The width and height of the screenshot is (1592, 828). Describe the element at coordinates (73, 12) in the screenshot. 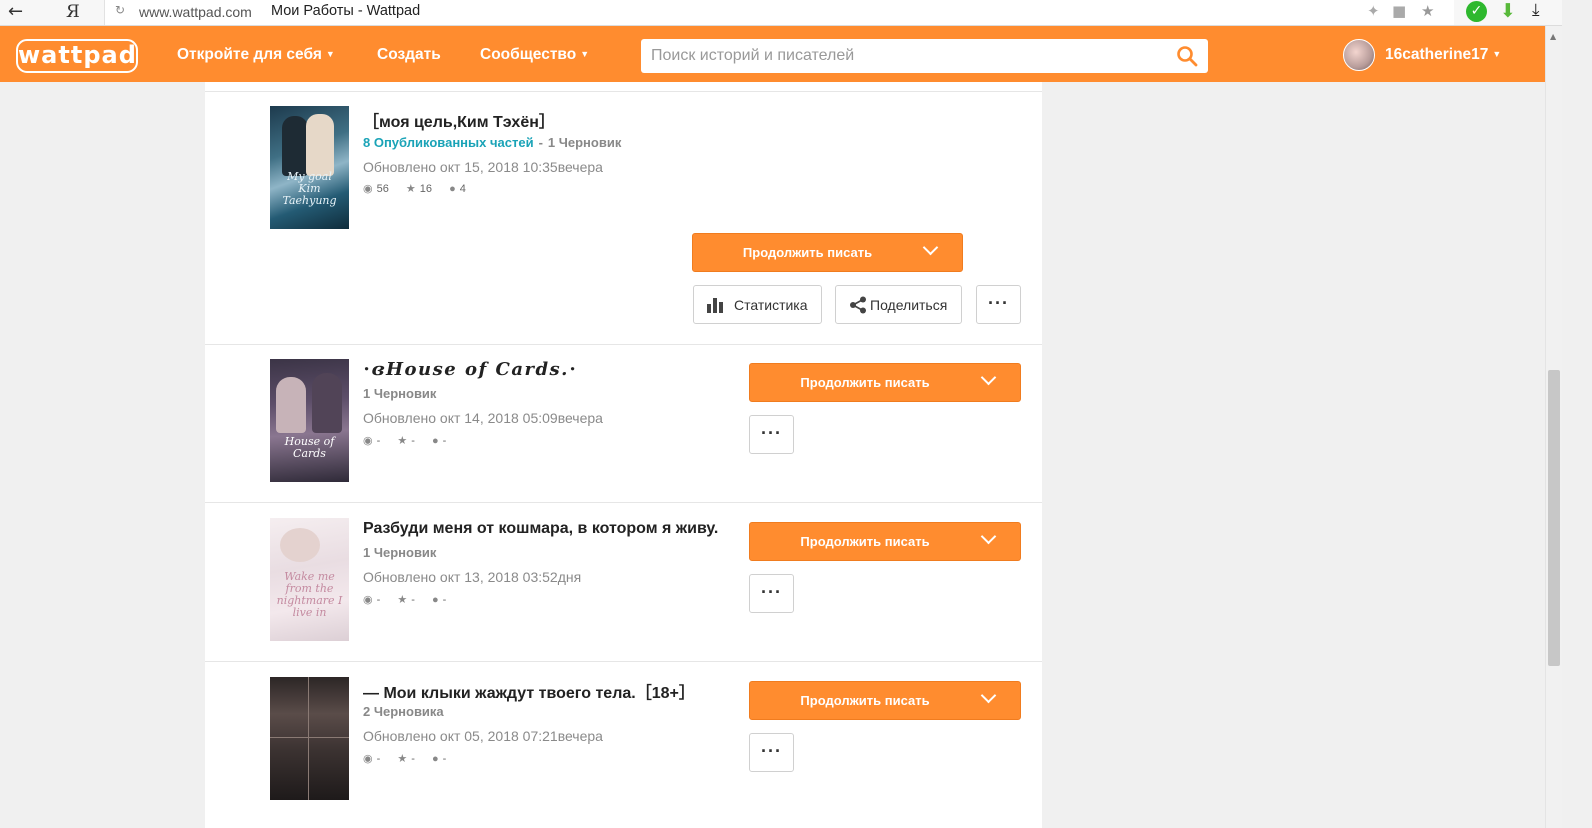

I see `yandex-icon: Я` at that location.